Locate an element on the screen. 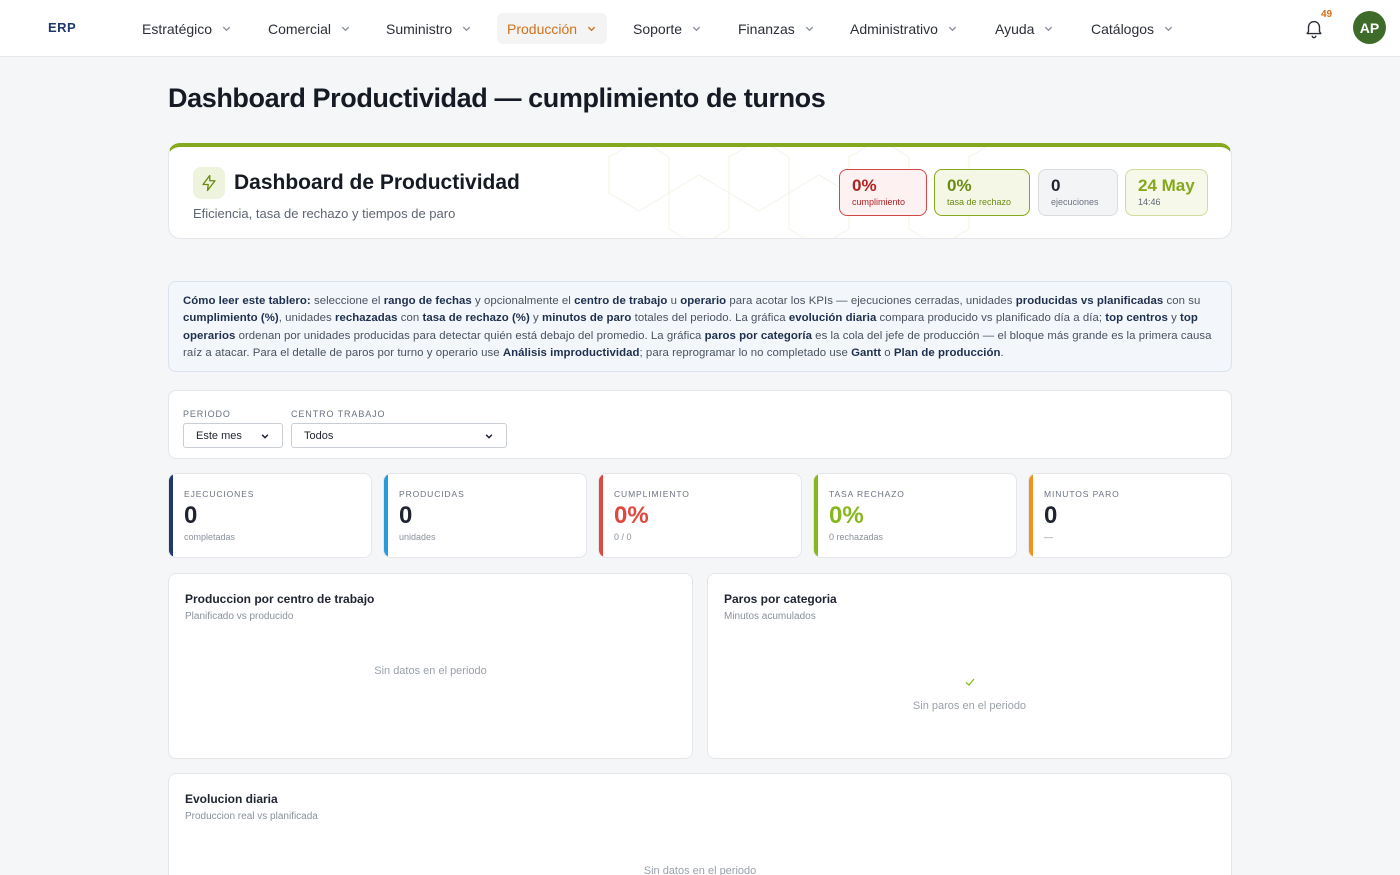 The image size is (1400, 875). panel-title: Produccion por centro de trabajo is located at coordinates (280, 599).